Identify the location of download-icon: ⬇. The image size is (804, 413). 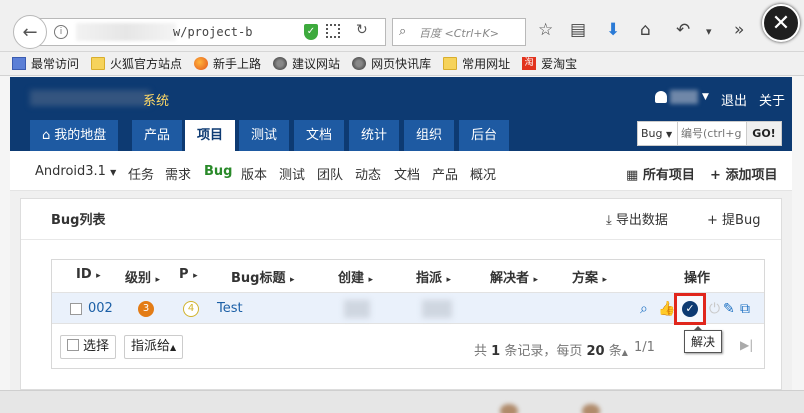
(613, 30).